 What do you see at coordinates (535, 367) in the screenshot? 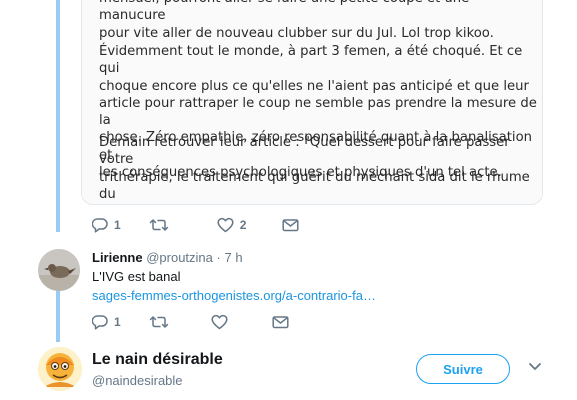
I see `chevron-down-icon` at bounding box center [535, 367].